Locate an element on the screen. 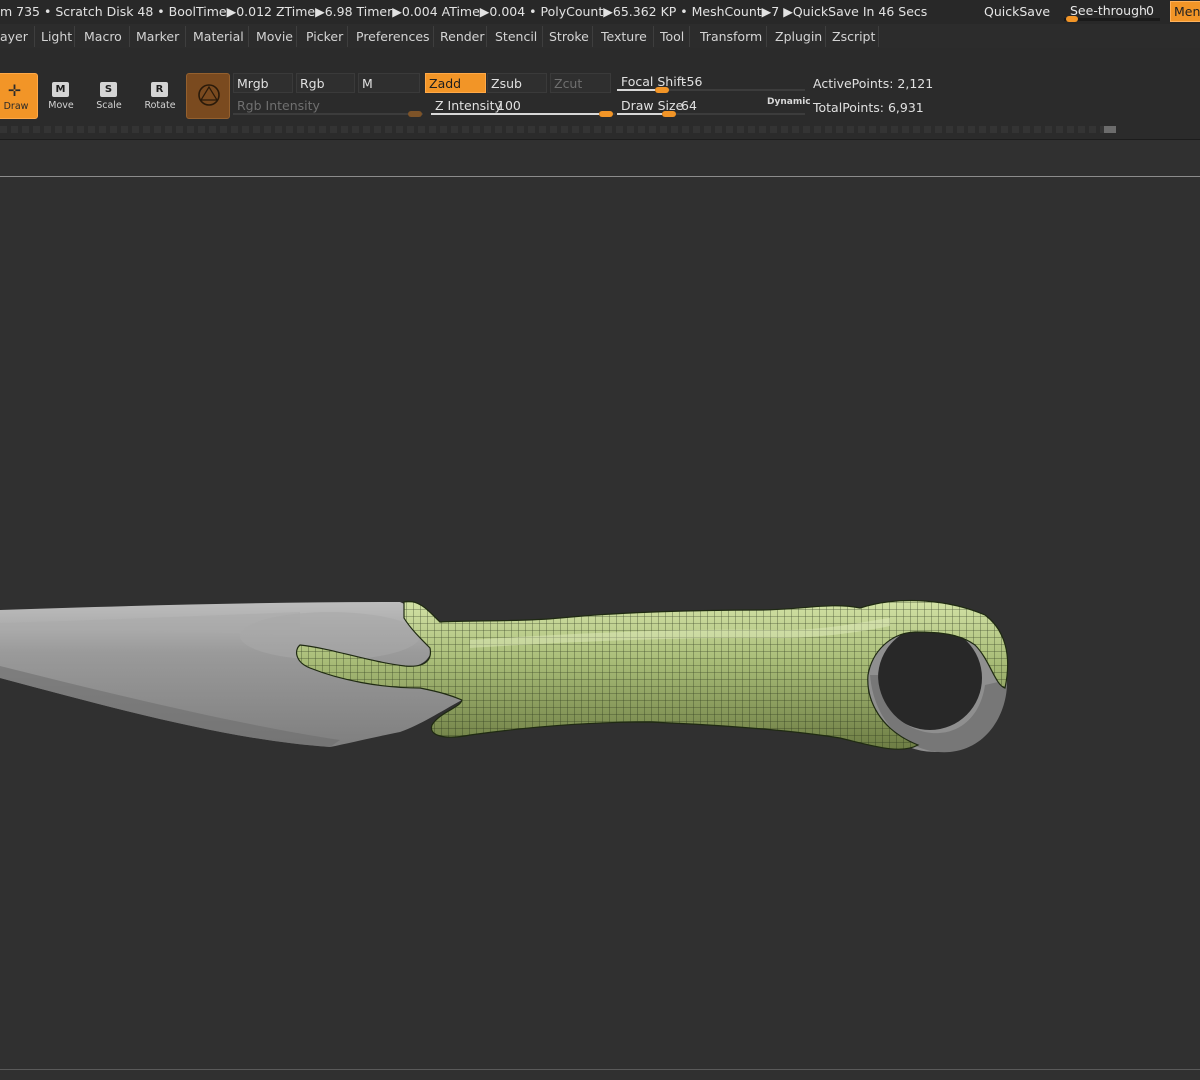  zadd-button: Zadd is located at coordinates (455, 83).